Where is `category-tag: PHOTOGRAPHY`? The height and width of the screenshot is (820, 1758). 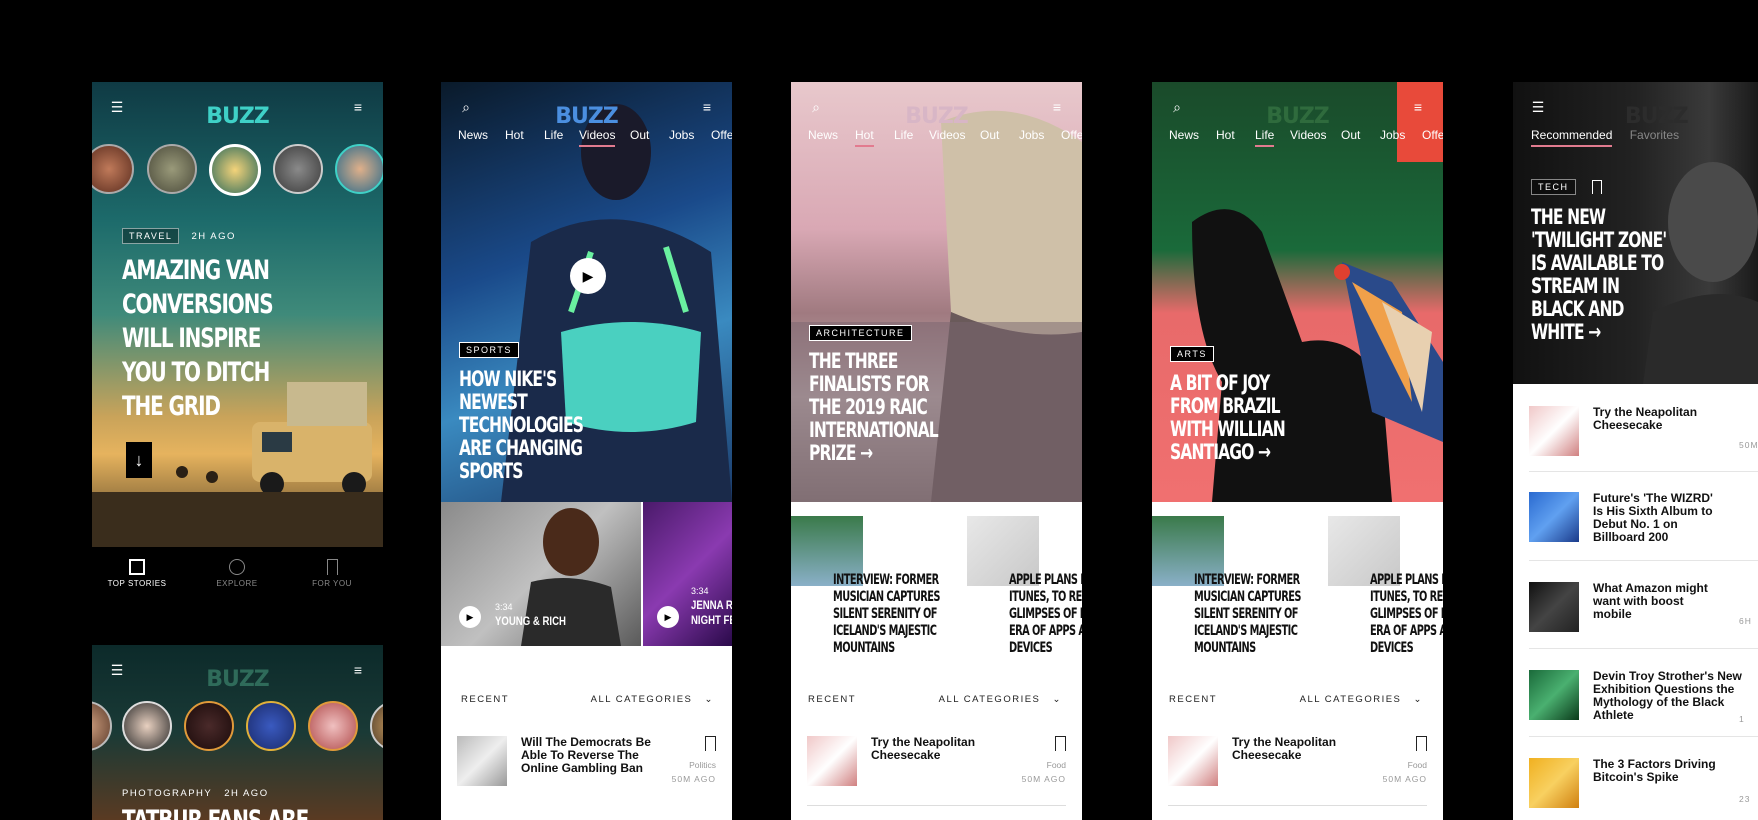 category-tag: PHOTOGRAPHY is located at coordinates (167, 793).